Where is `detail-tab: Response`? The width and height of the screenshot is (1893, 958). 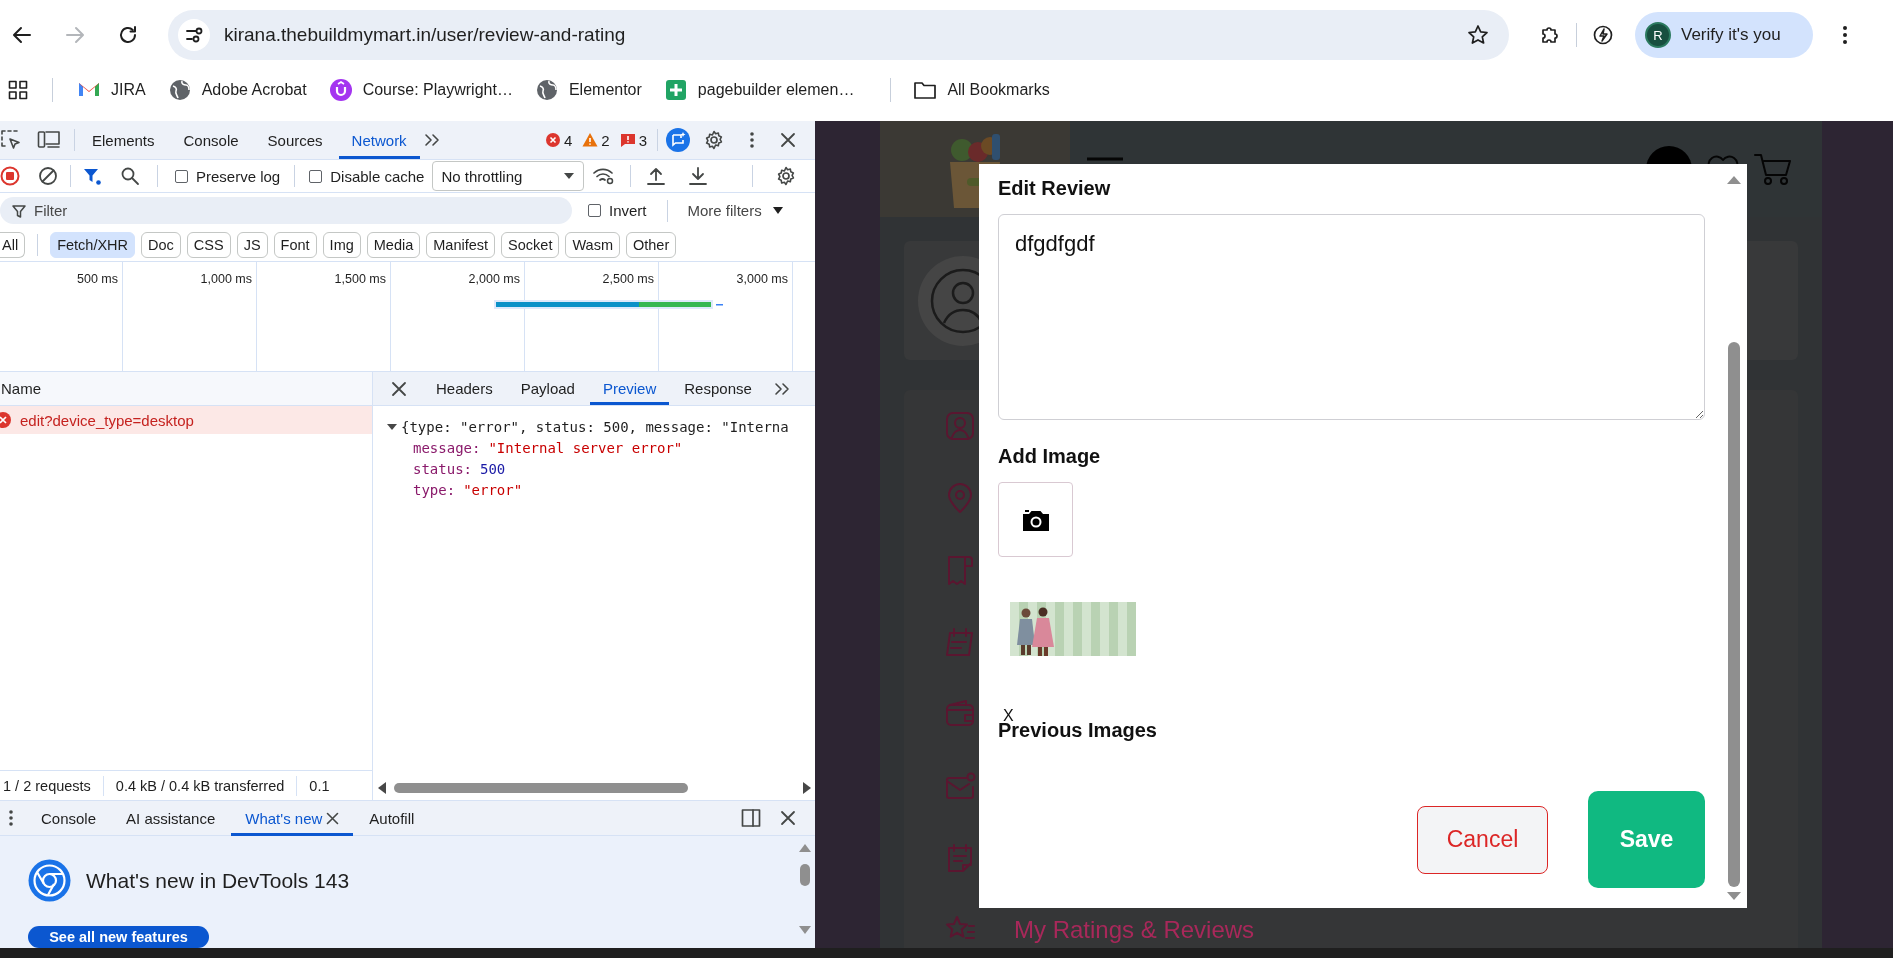
detail-tab: Response is located at coordinates (718, 388).